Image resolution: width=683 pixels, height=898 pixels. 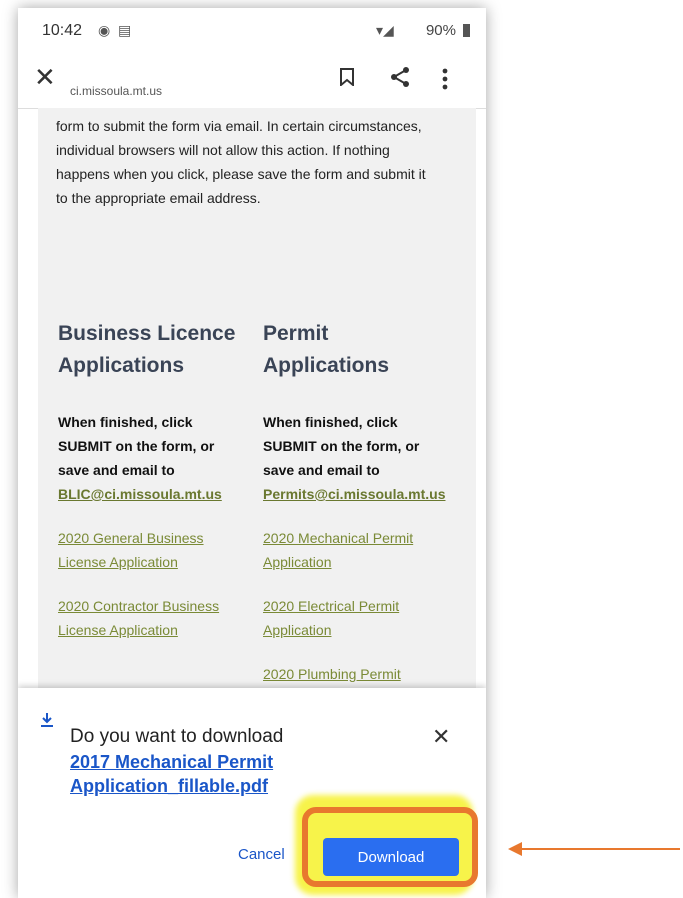 What do you see at coordinates (385, 30) in the screenshot?
I see `signal-icon: ▾◢` at bounding box center [385, 30].